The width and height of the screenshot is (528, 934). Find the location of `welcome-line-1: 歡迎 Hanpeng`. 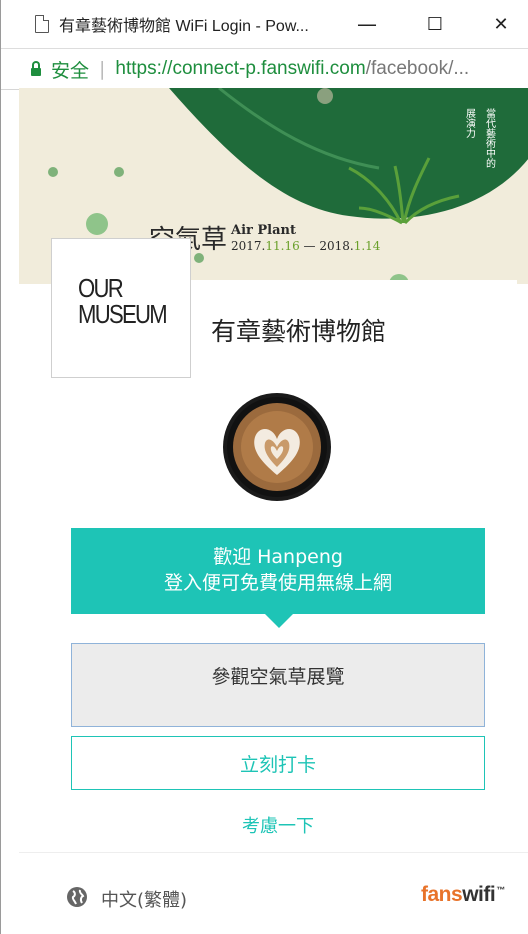

welcome-line-1: 歡迎 Hanpeng is located at coordinates (278, 557).